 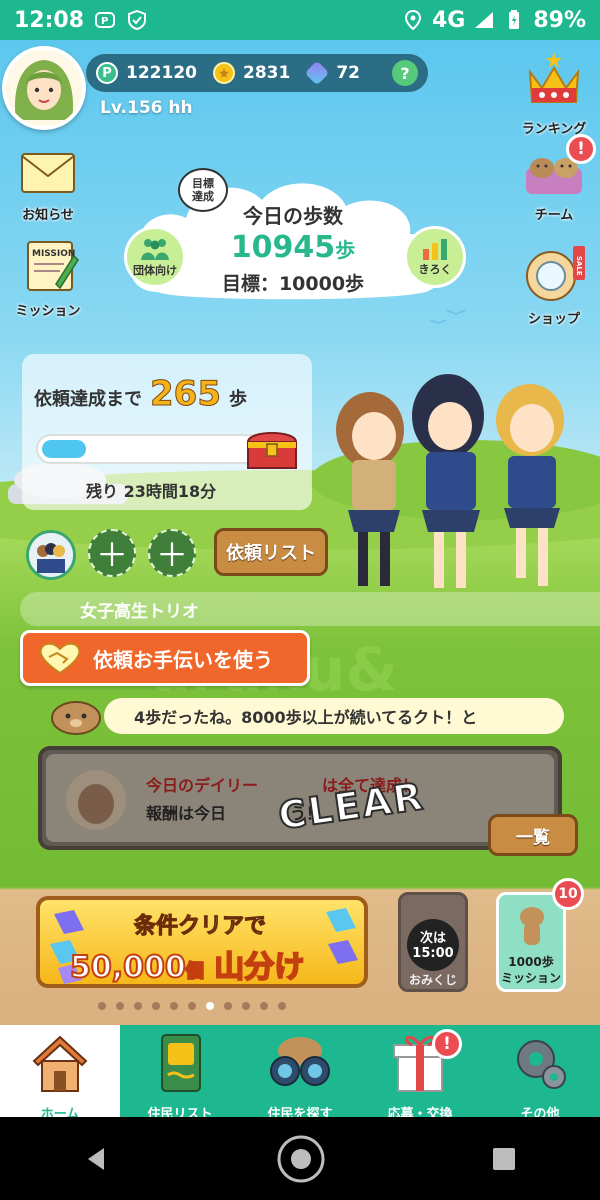 What do you see at coordinates (559, 20) in the screenshot?
I see `battery-level: 89%` at bounding box center [559, 20].